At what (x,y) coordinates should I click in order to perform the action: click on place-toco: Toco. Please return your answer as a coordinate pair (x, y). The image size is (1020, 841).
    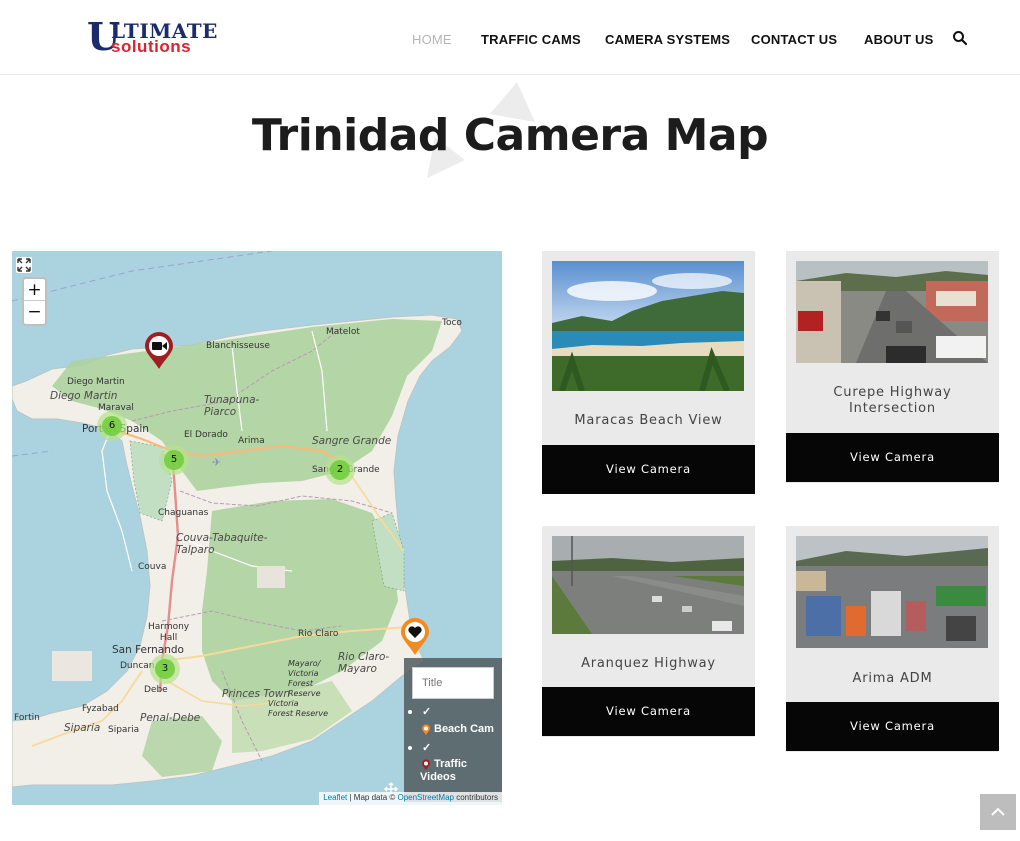
    Looking at the image, I should click on (452, 323).